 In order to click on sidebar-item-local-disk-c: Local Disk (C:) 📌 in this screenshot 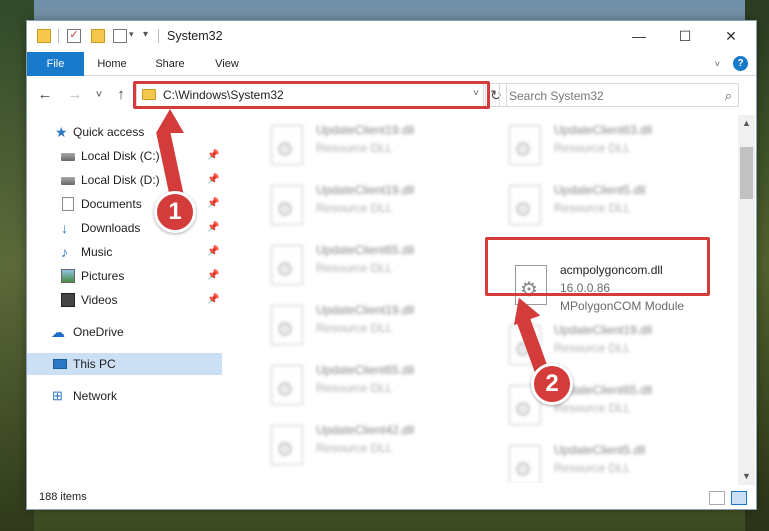, I will do `click(124, 156)`.